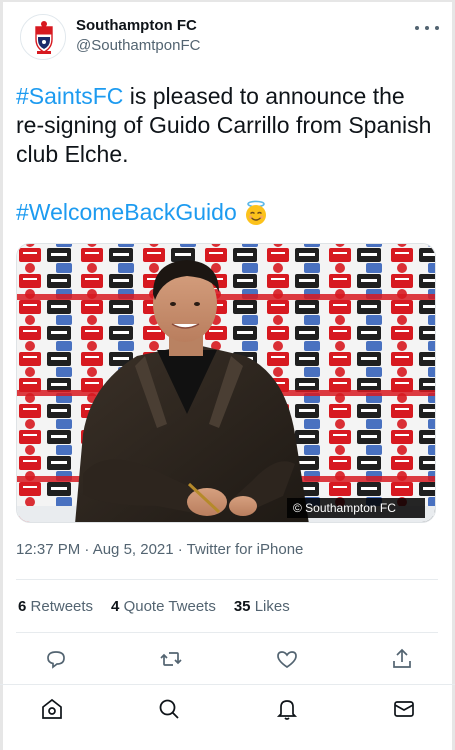 This screenshot has height=750, width=455. What do you see at coordinates (126, 212) in the screenshot?
I see `hashtag-link: #WelcomeBackGuido` at bounding box center [126, 212].